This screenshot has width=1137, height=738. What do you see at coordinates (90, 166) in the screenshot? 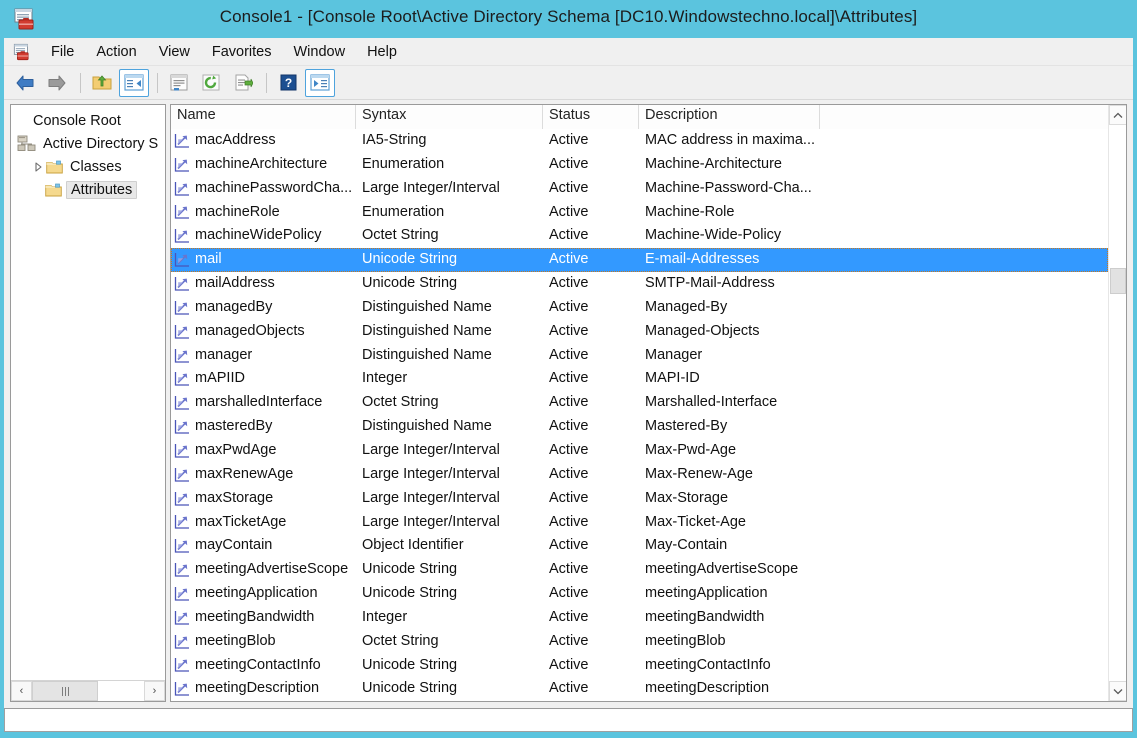
I see `tree-item-classes: Classes` at bounding box center [90, 166].